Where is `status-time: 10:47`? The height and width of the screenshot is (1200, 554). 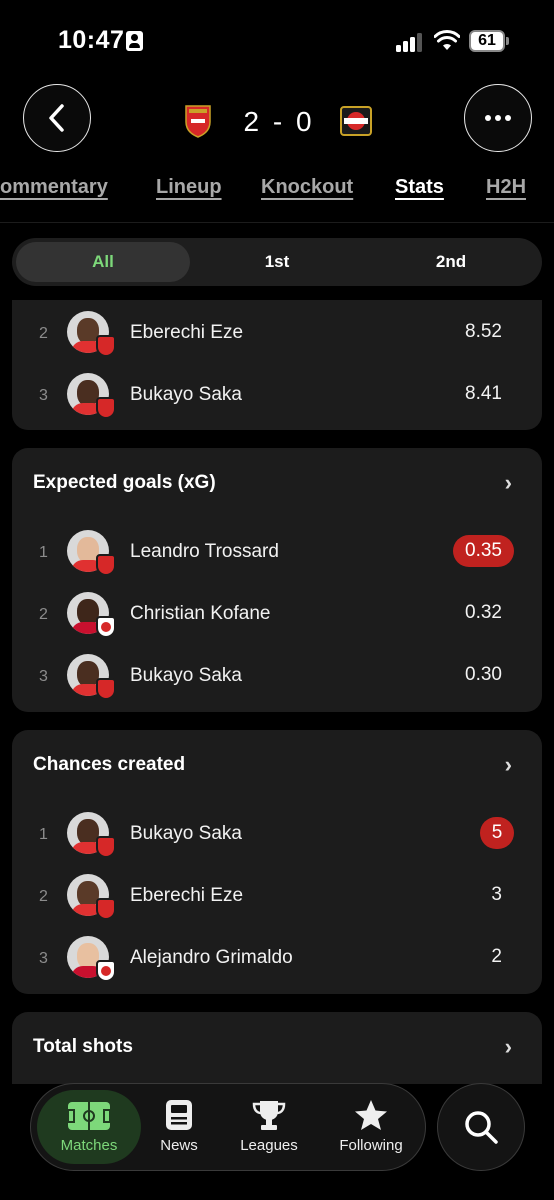 status-time: 10:47 is located at coordinates (91, 40).